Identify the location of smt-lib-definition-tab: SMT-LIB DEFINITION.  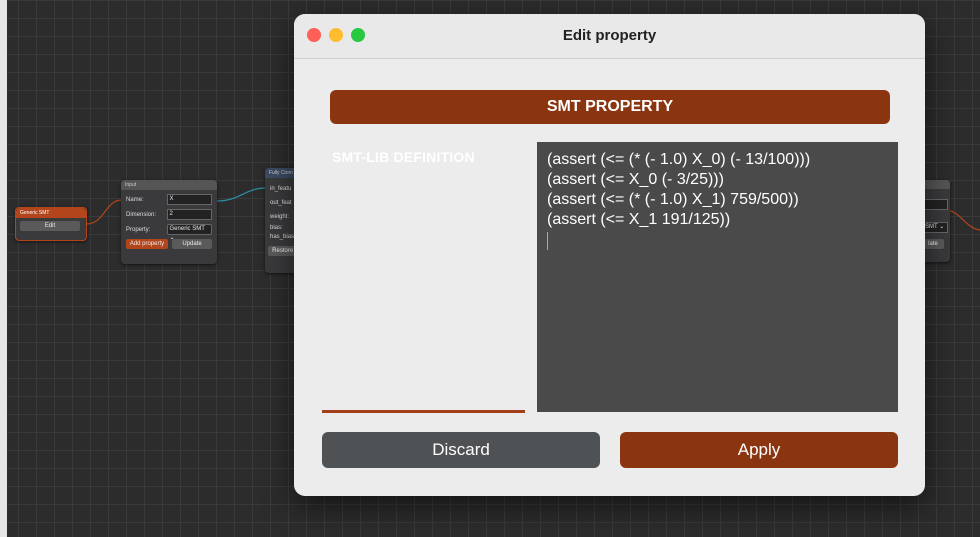
(403, 157).